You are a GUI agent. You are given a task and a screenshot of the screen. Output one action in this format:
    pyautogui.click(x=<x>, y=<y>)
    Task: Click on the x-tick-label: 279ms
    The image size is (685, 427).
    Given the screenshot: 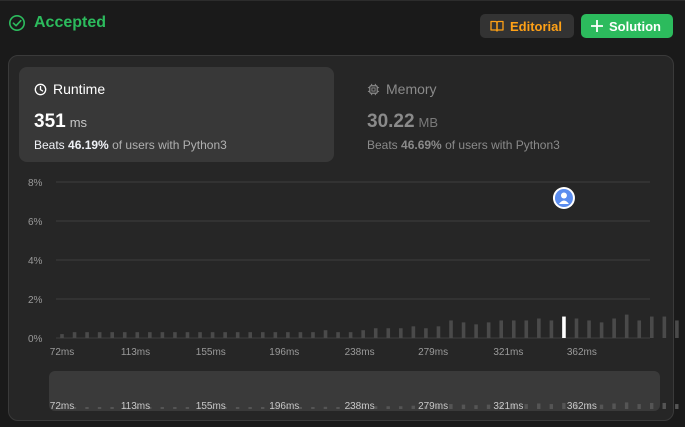 What is the action you would take?
    pyautogui.click(x=433, y=352)
    